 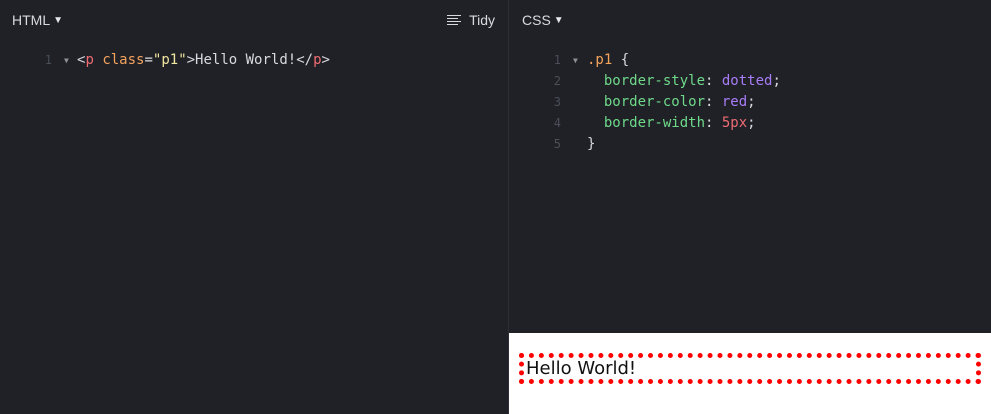 I want to click on code-line: 4 border-width: 5px;, so click(x=750, y=123).